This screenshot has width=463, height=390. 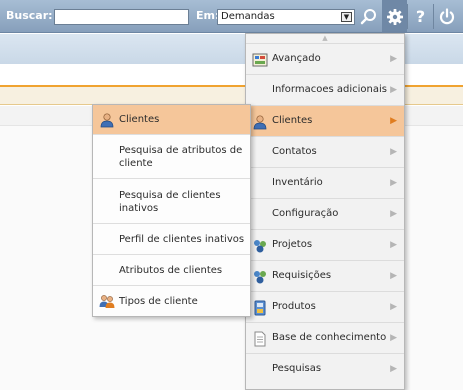 What do you see at coordinates (208, 15) in the screenshot?
I see `em-label: Em:` at bounding box center [208, 15].